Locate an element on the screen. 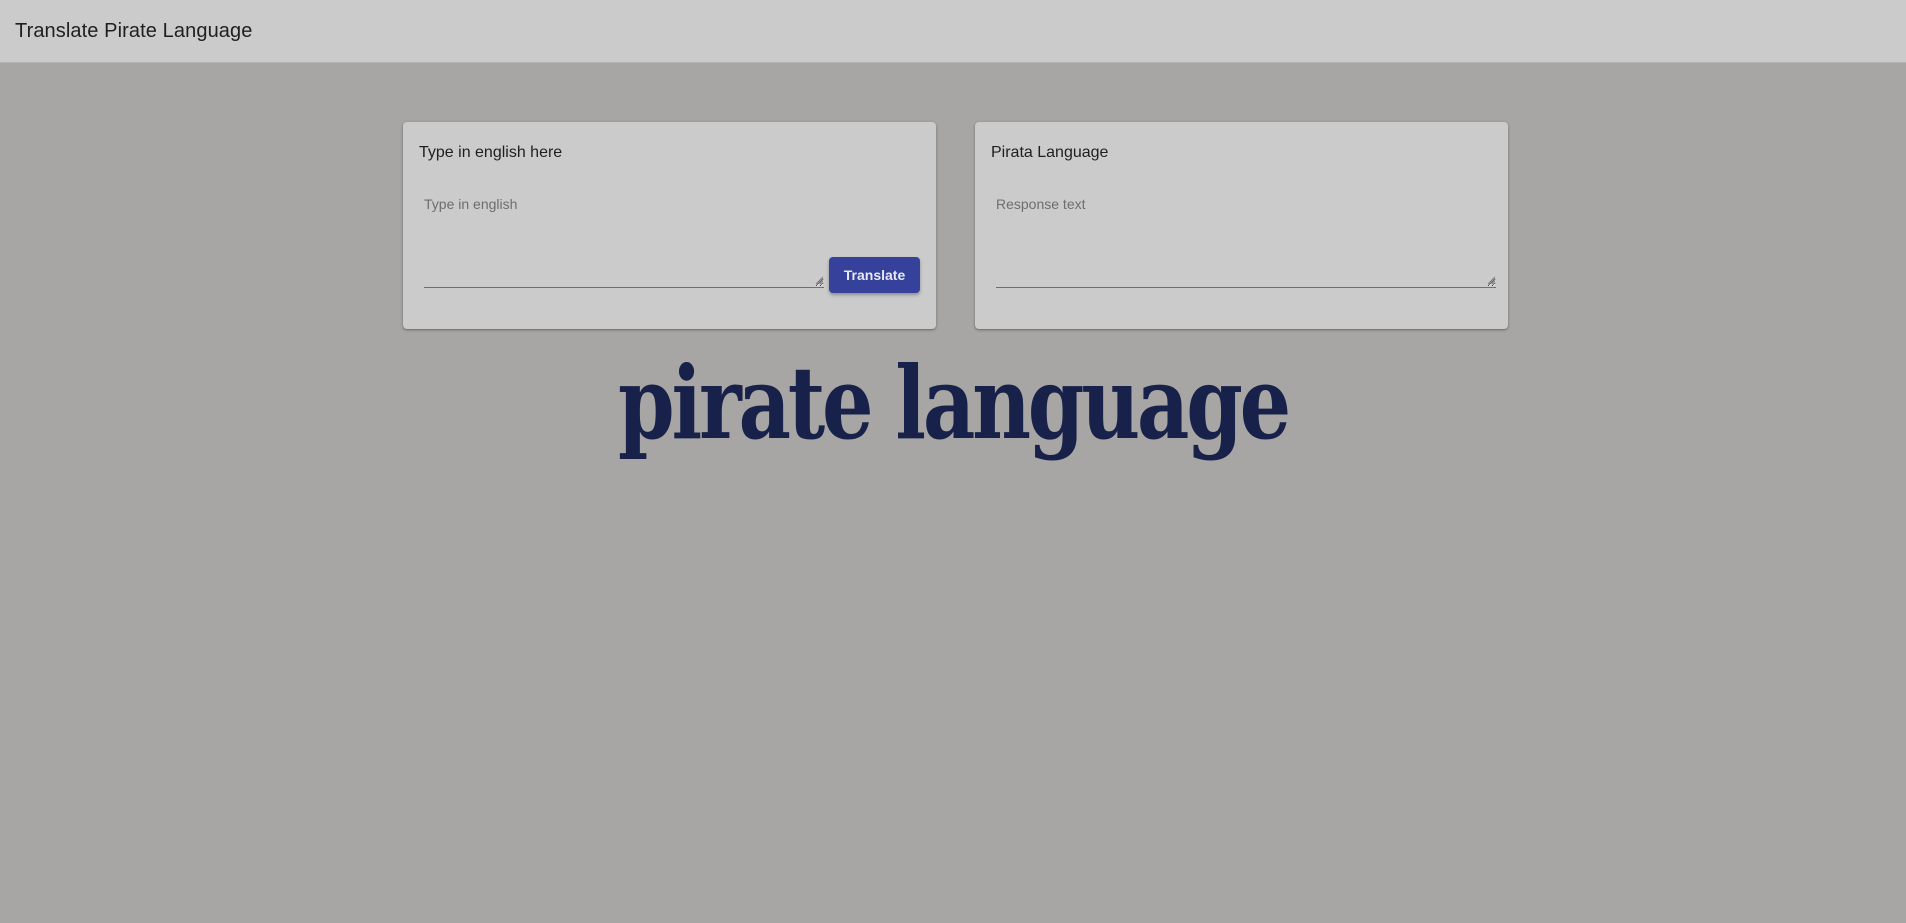 The width and height of the screenshot is (1906, 923). english-input-field is located at coordinates (624, 242).